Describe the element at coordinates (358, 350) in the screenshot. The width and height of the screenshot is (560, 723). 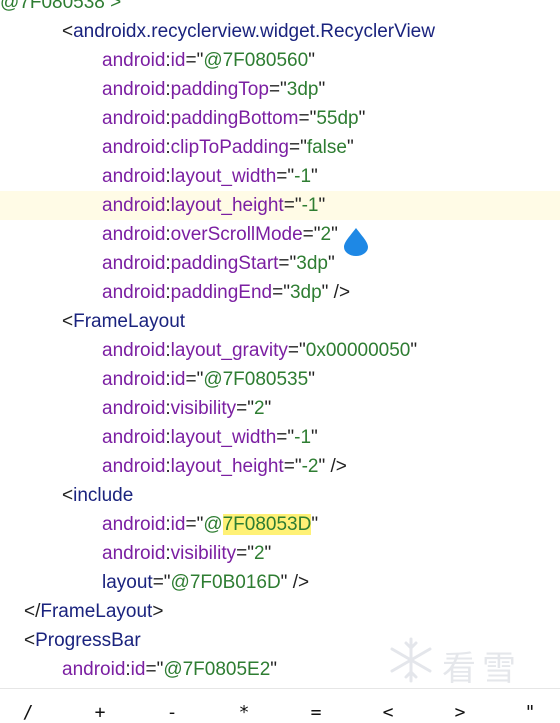
I see `code-token: 0x00000050` at that location.